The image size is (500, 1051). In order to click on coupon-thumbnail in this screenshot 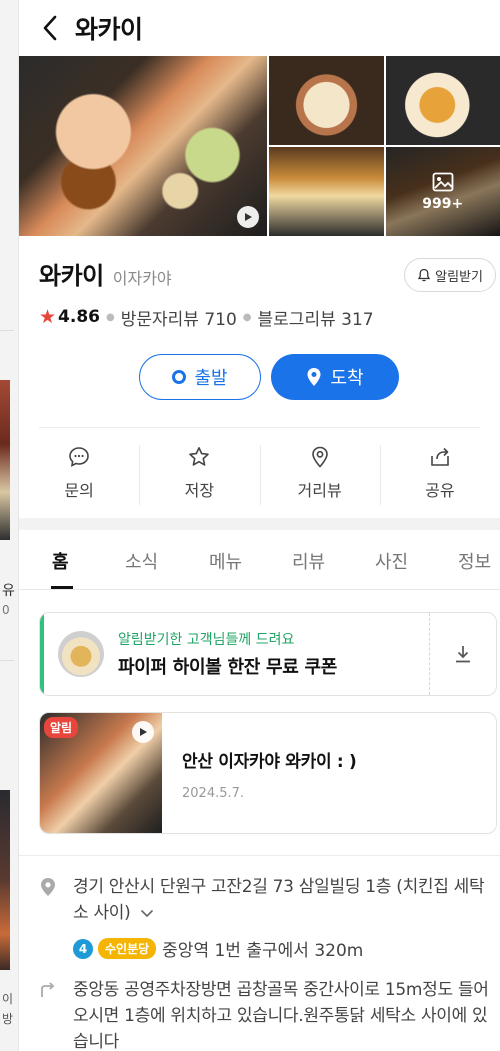, I will do `click(81, 654)`.